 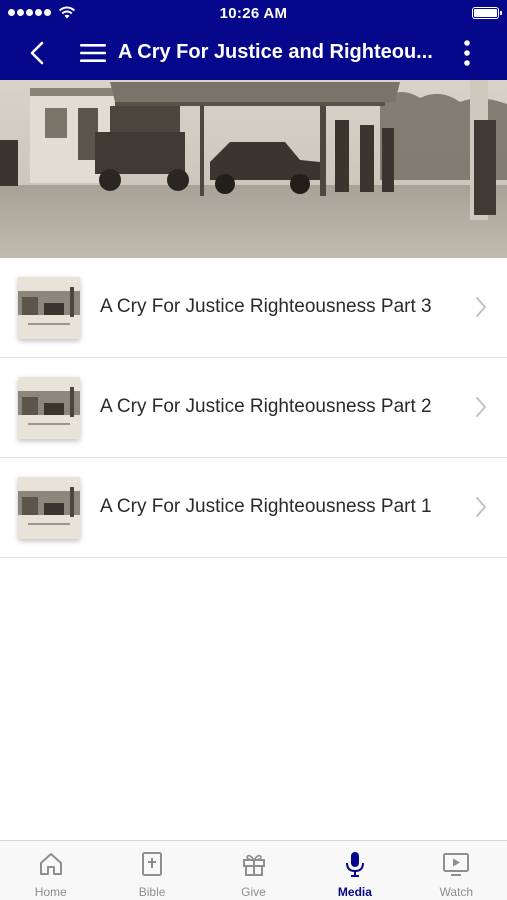 I want to click on tv-play-icon, so click(x=456, y=864).